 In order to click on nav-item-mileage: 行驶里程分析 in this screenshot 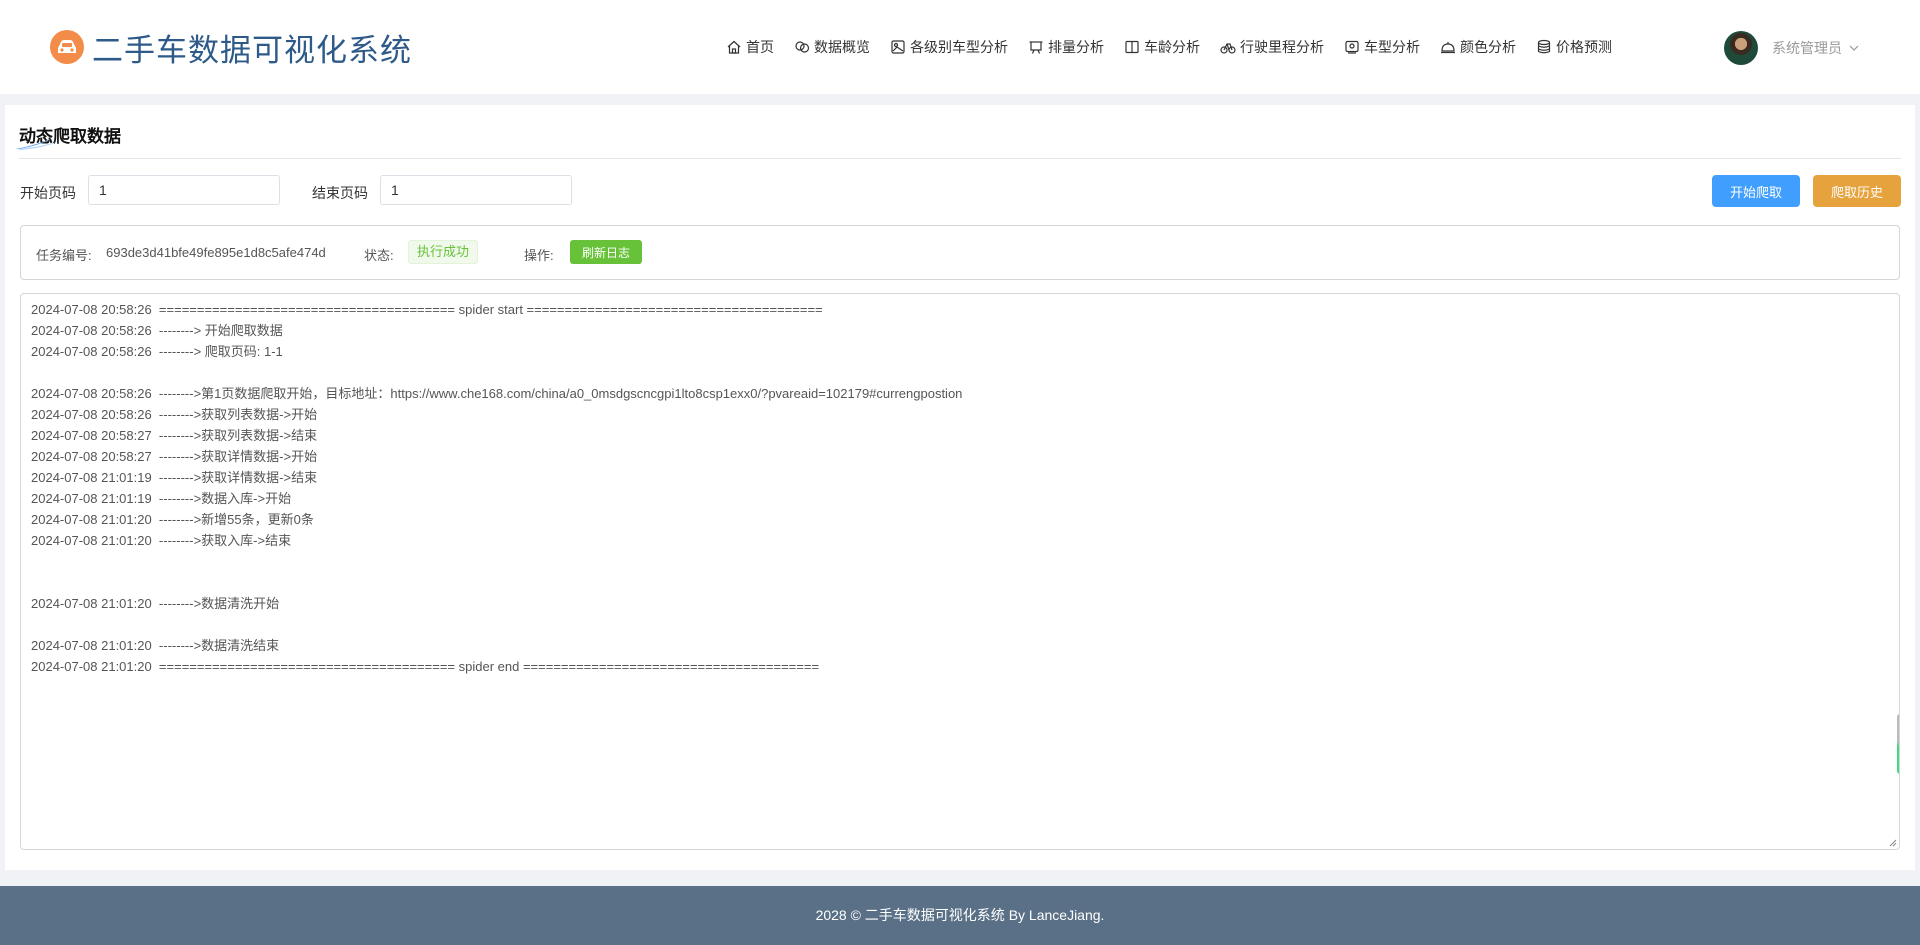, I will do `click(1272, 47)`.